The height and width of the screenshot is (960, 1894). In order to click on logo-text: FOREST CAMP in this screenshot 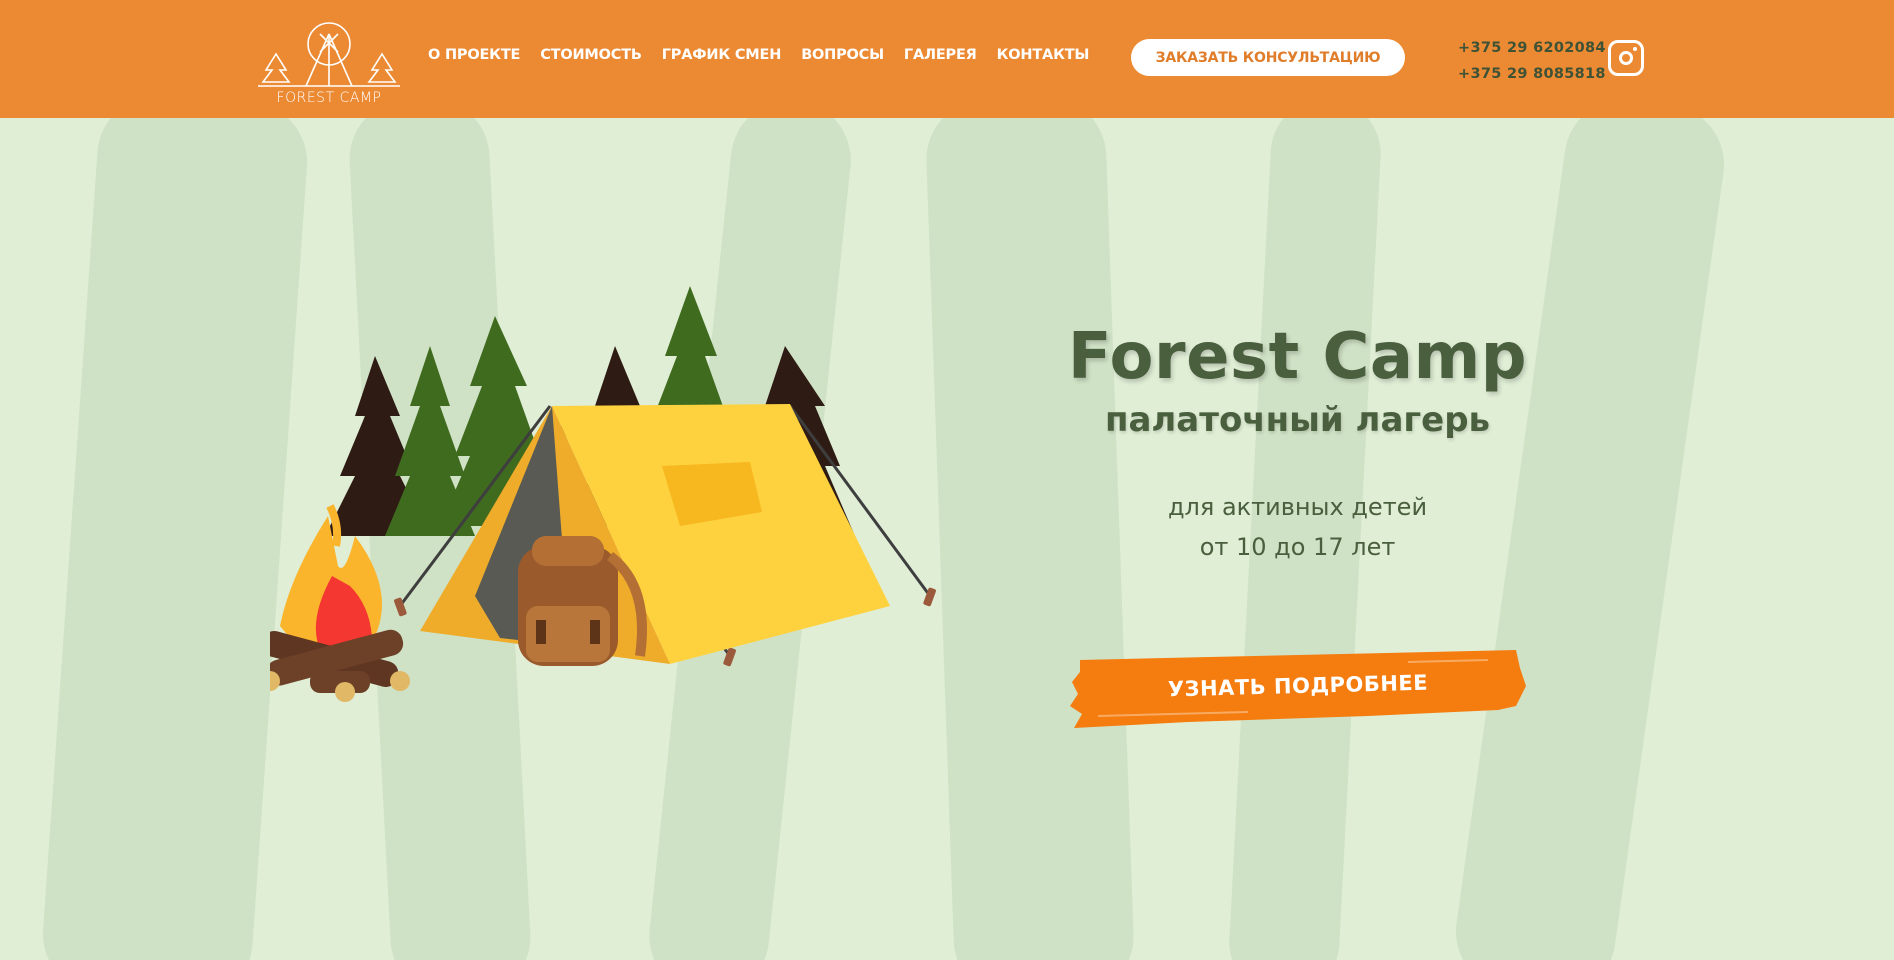, I will do `click(329, 98)`.